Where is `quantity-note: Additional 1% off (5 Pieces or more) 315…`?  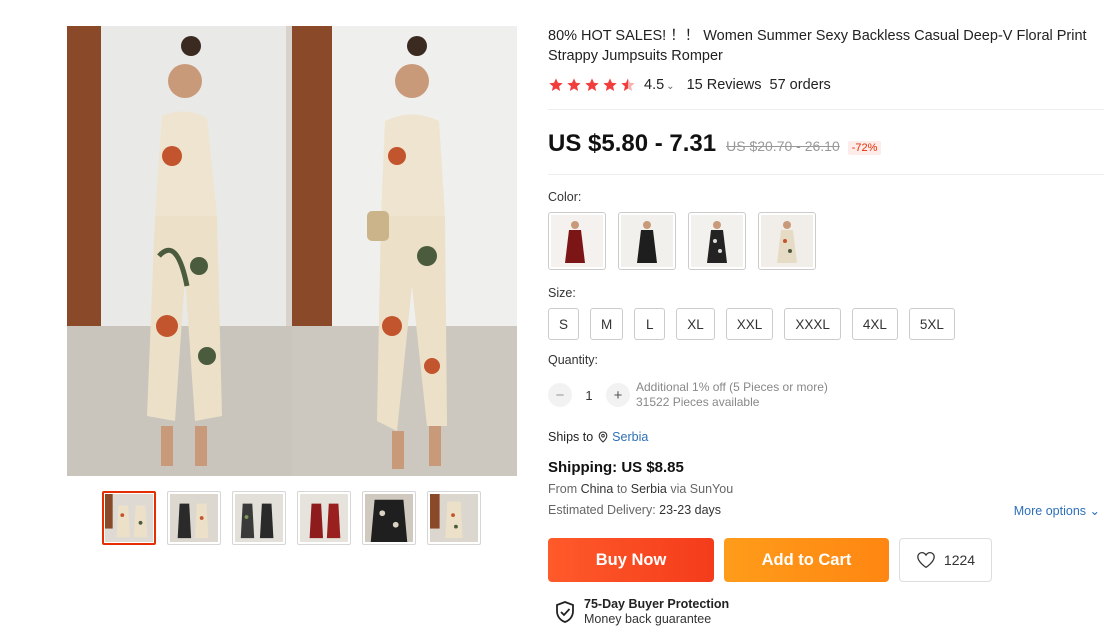
quantity-note: Additional 1% off (5 Pieces or more) 315… is located at coordinates (732, 395).